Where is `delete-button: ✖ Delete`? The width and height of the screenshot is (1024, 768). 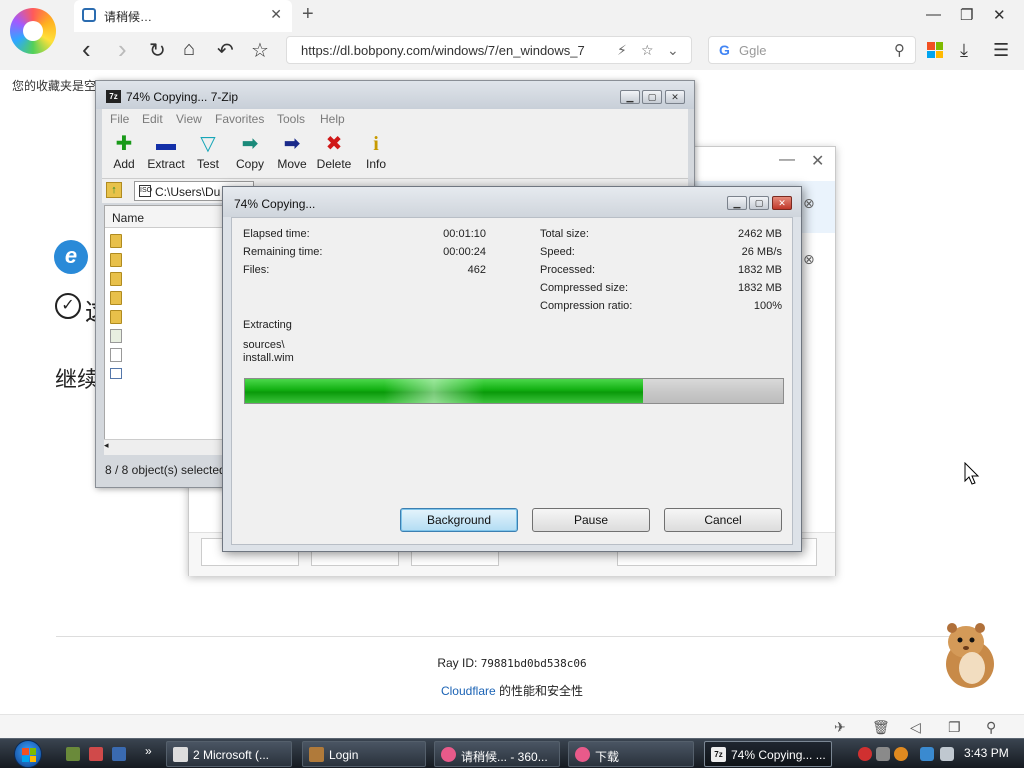
delete-button: ✖ Delete is located at coordinates (334, 152).